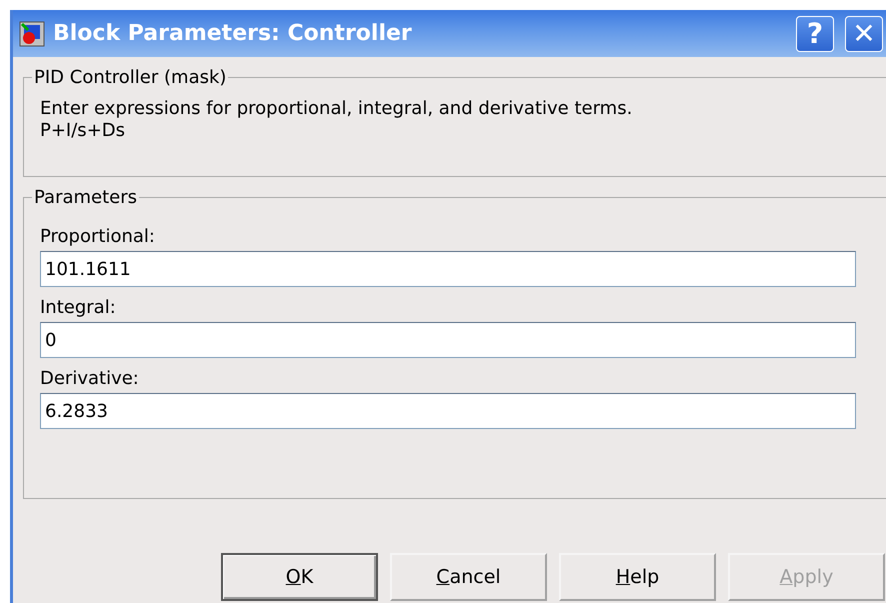 This screenshot has height=603, width=886. What do you see at coordinates (864, 34) in the screenshot?
I see `close-button: ✕` at bounding box center [864, 34].